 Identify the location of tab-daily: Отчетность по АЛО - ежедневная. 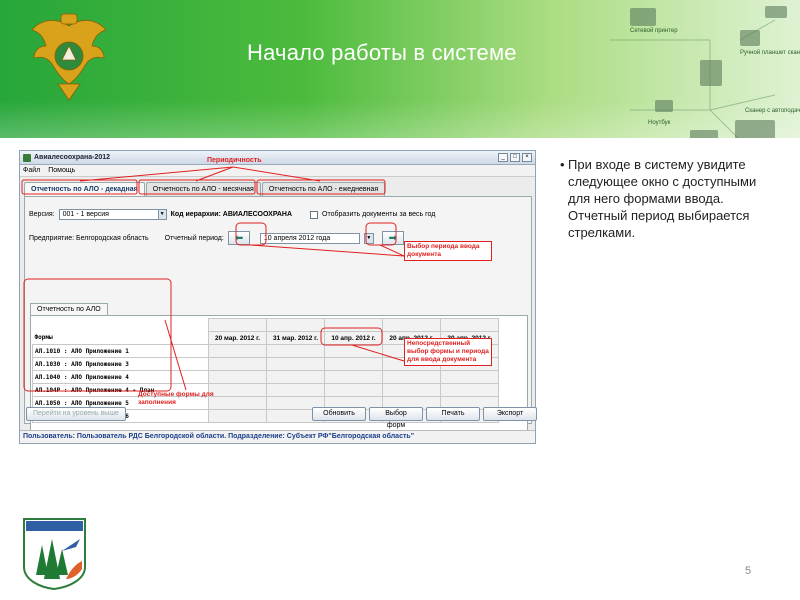
(323, 189).